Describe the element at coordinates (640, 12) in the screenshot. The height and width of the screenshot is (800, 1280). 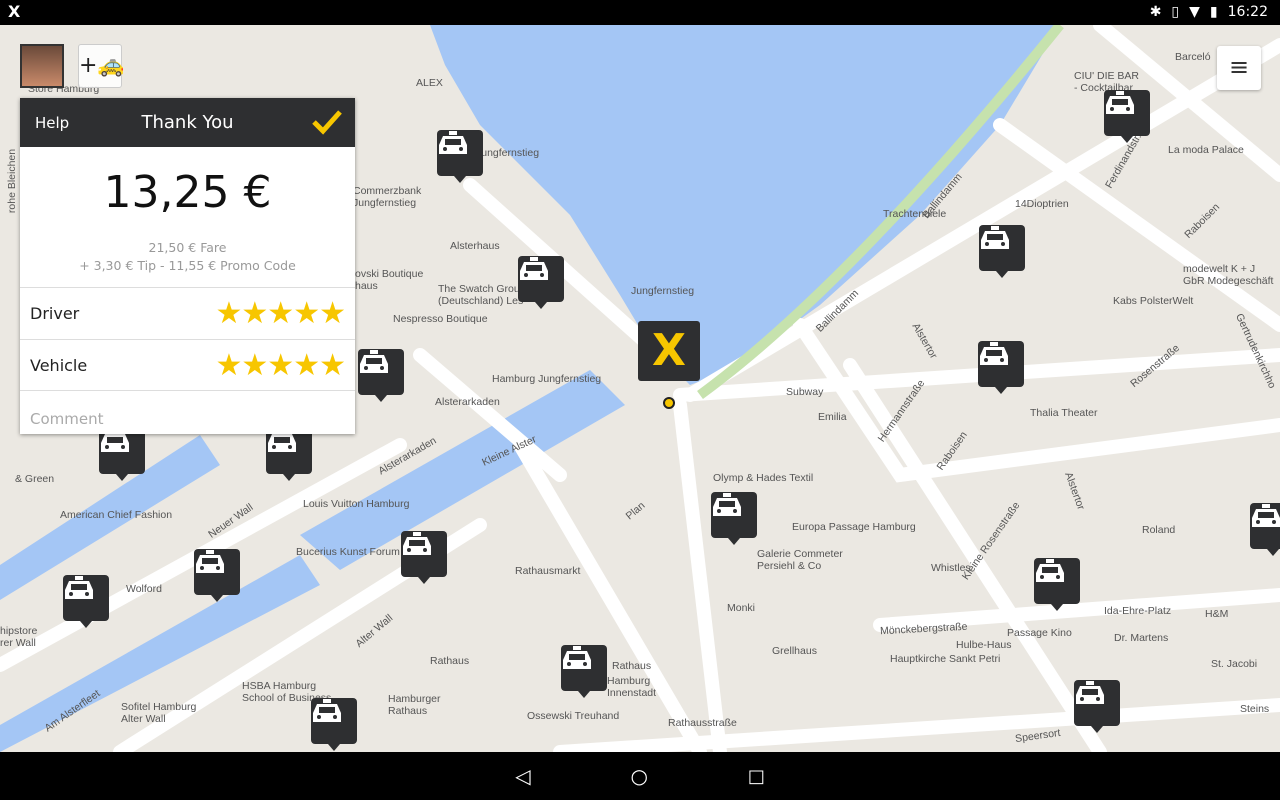
I see `status-bar: X ✱ ▯ ▼ ▮ 16:22` at that location.